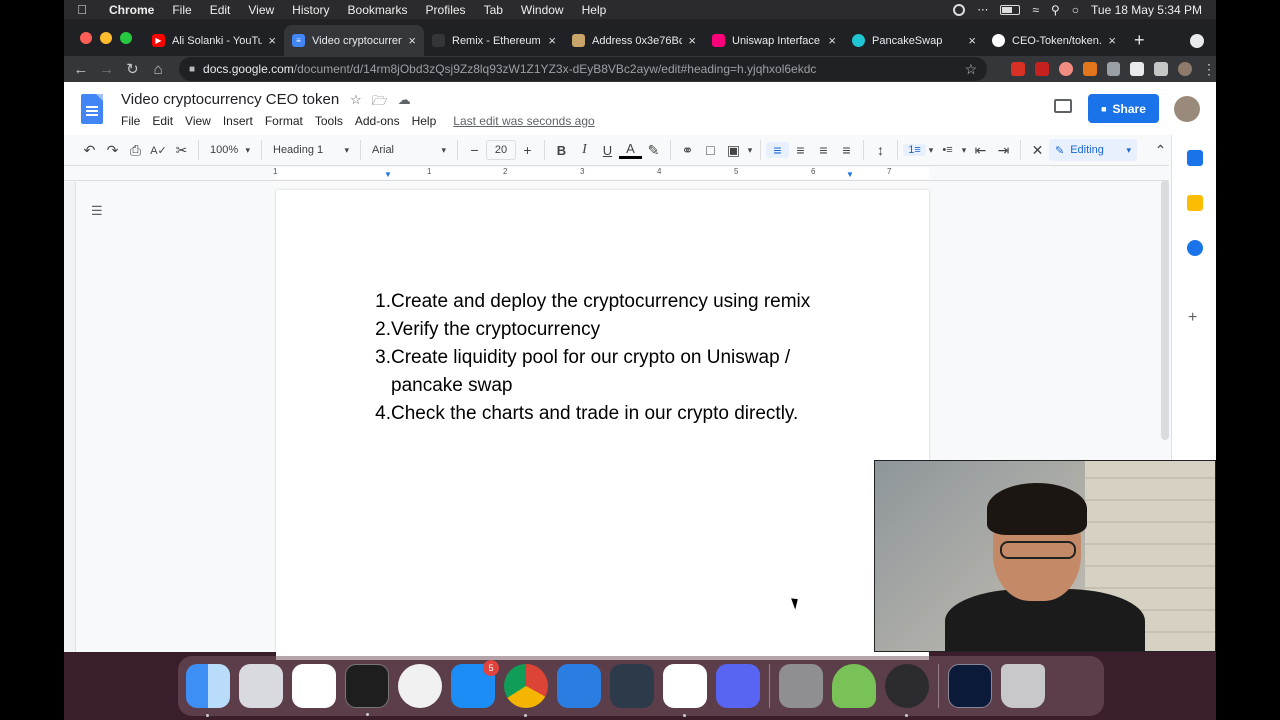 This screenshot has height=720, width=1280. What do you see at coordinates (880, 150) in the screenshot?
I see `line-spacing-icon: ↕` at bounding box center [880, 150].